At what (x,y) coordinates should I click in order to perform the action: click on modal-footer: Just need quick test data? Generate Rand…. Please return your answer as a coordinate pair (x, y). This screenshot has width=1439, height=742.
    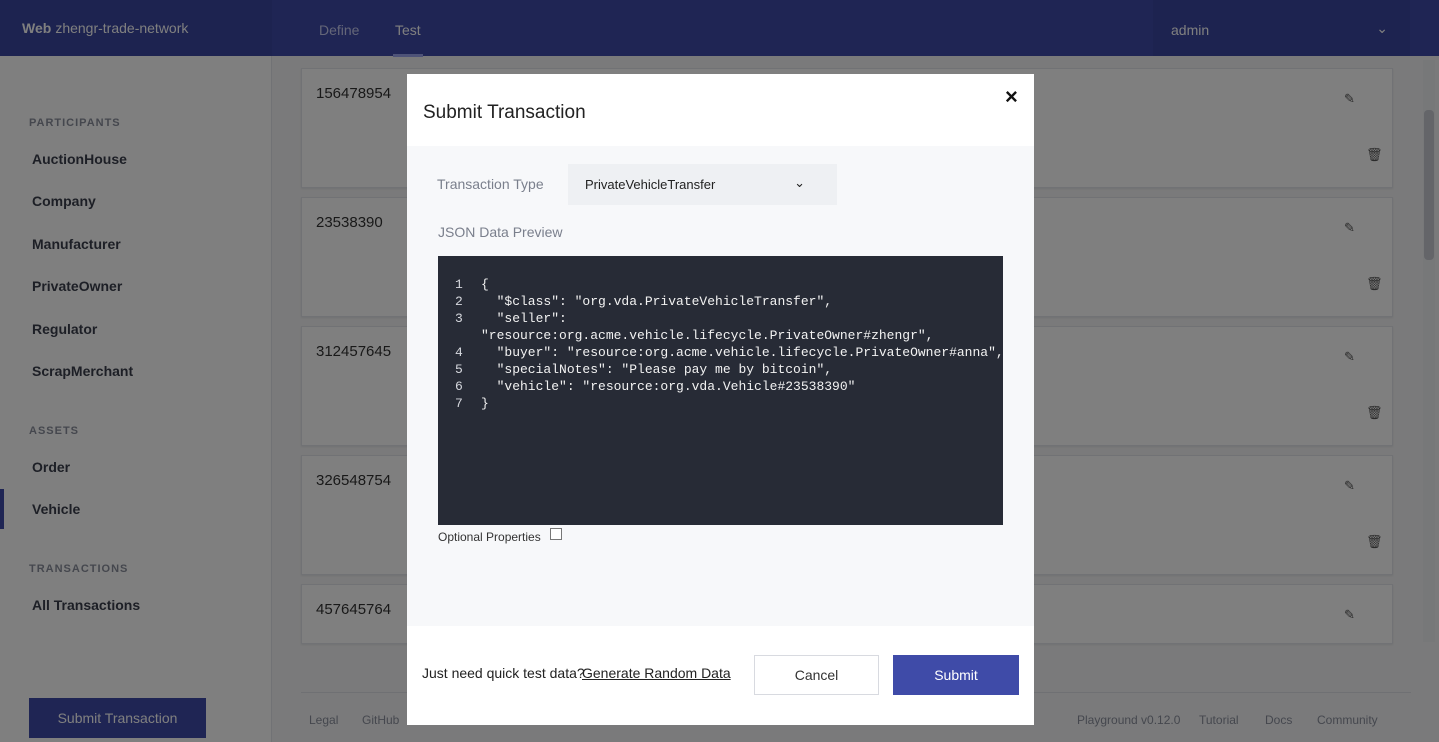
    Looking at the image, I should click on (720, 675).